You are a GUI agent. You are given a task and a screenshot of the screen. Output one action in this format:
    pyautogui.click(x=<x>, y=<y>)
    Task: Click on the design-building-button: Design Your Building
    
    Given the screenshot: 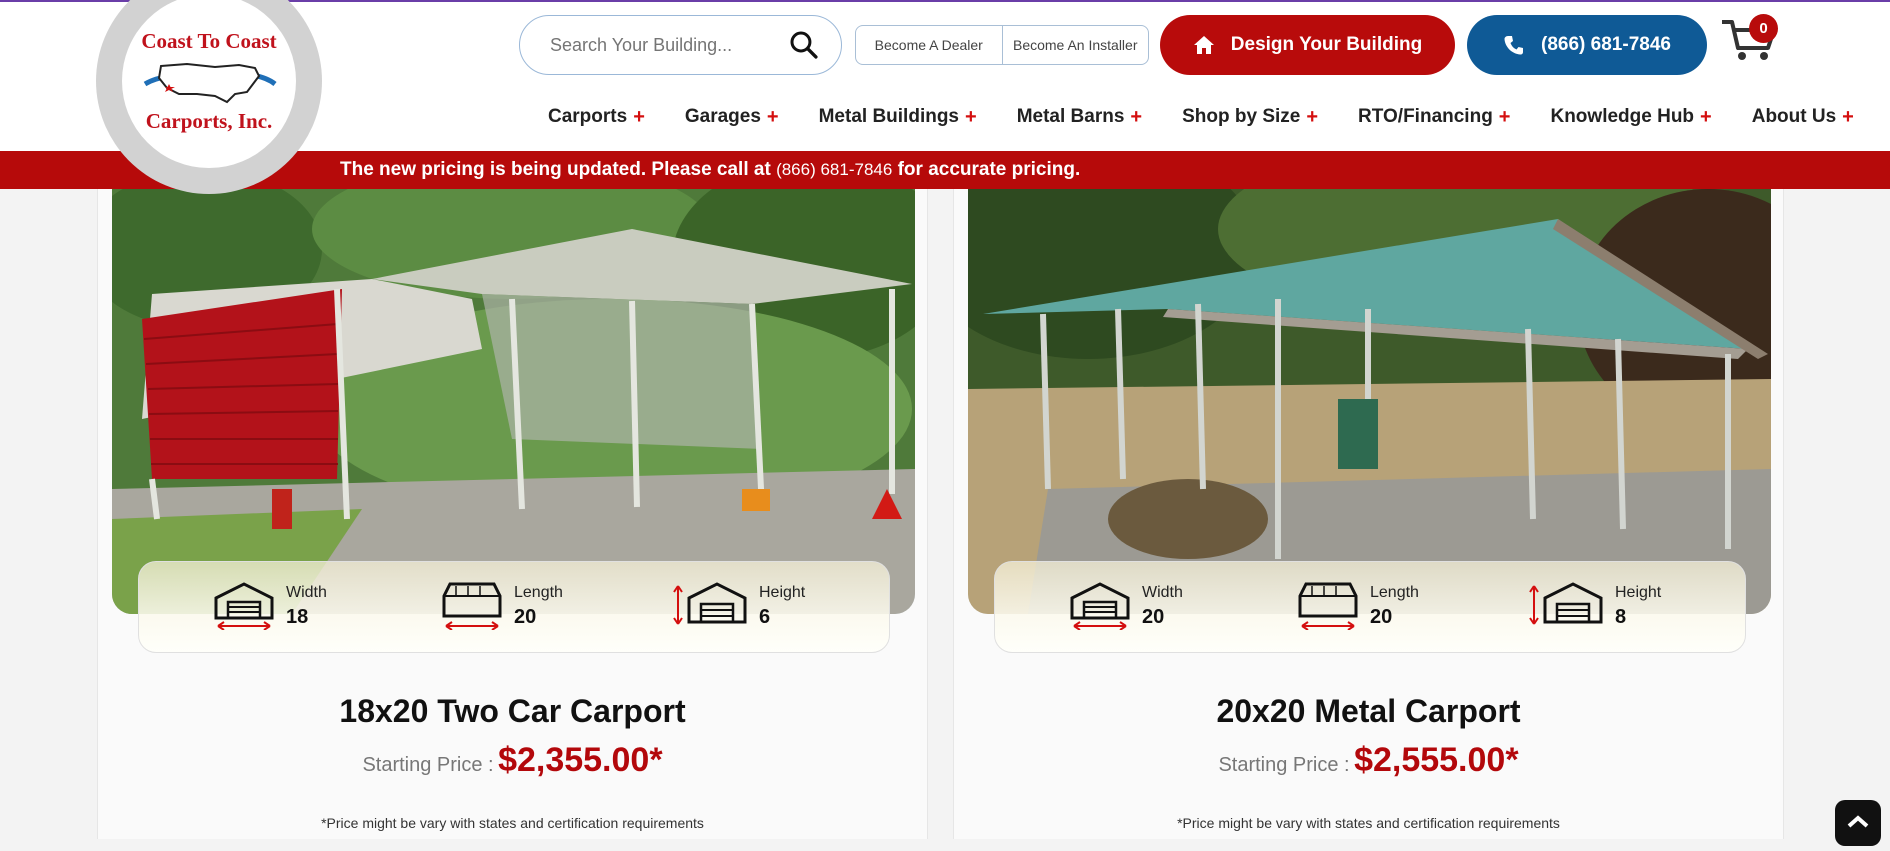 What is the action you would take?
    pyautogui.click(x=1307, y=45)
    